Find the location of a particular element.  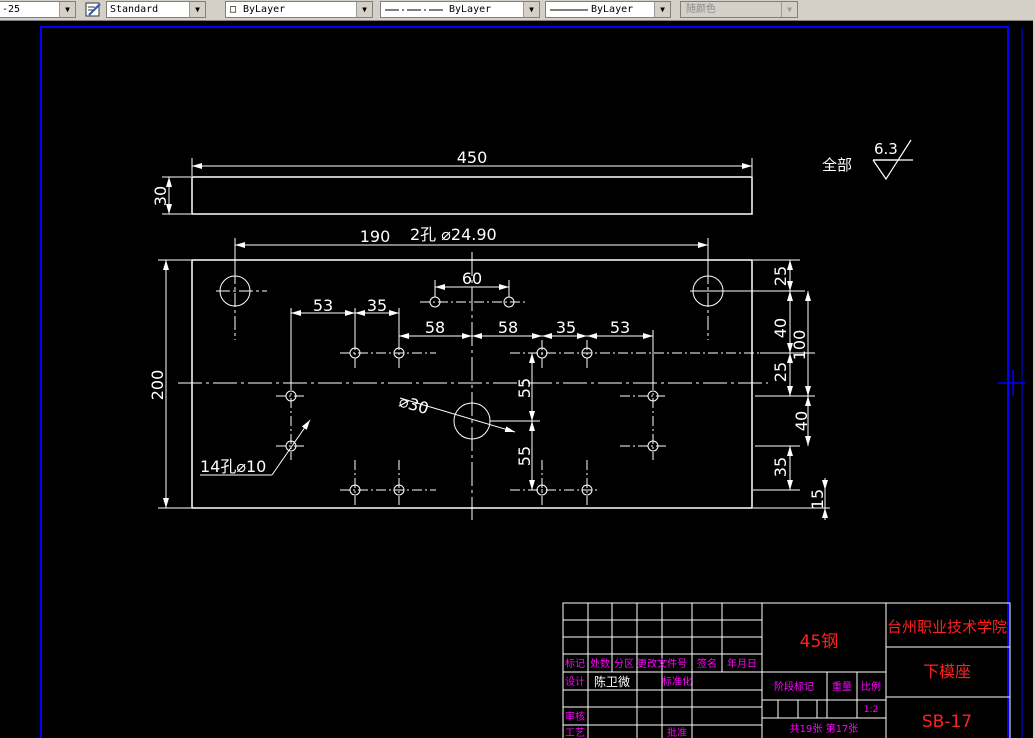

color-control-value: ByLayer is located at coordinates (264, 9).